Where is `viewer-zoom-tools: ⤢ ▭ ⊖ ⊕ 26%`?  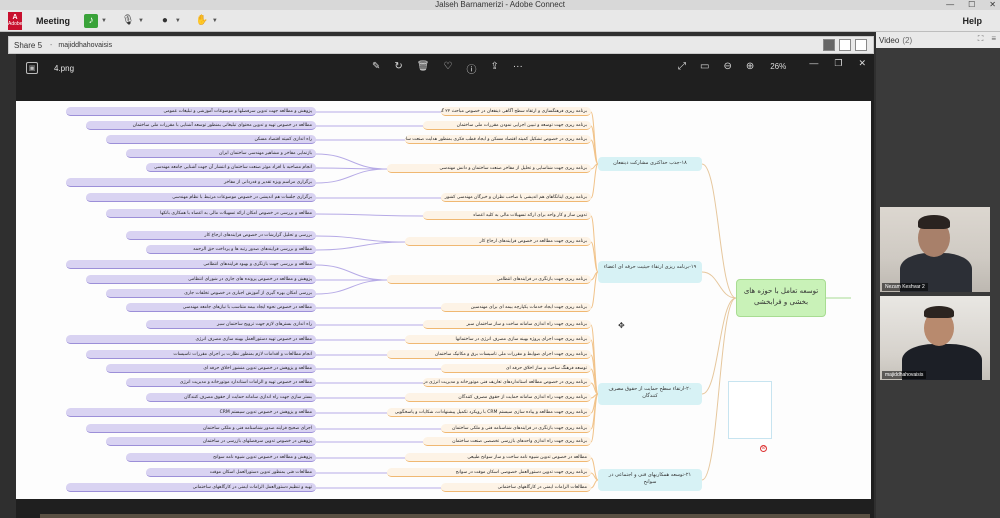 viewer-zoom-tools: ⤢ ▭ ⊖ ⊕ 26% is located at coordinates (732, 66).